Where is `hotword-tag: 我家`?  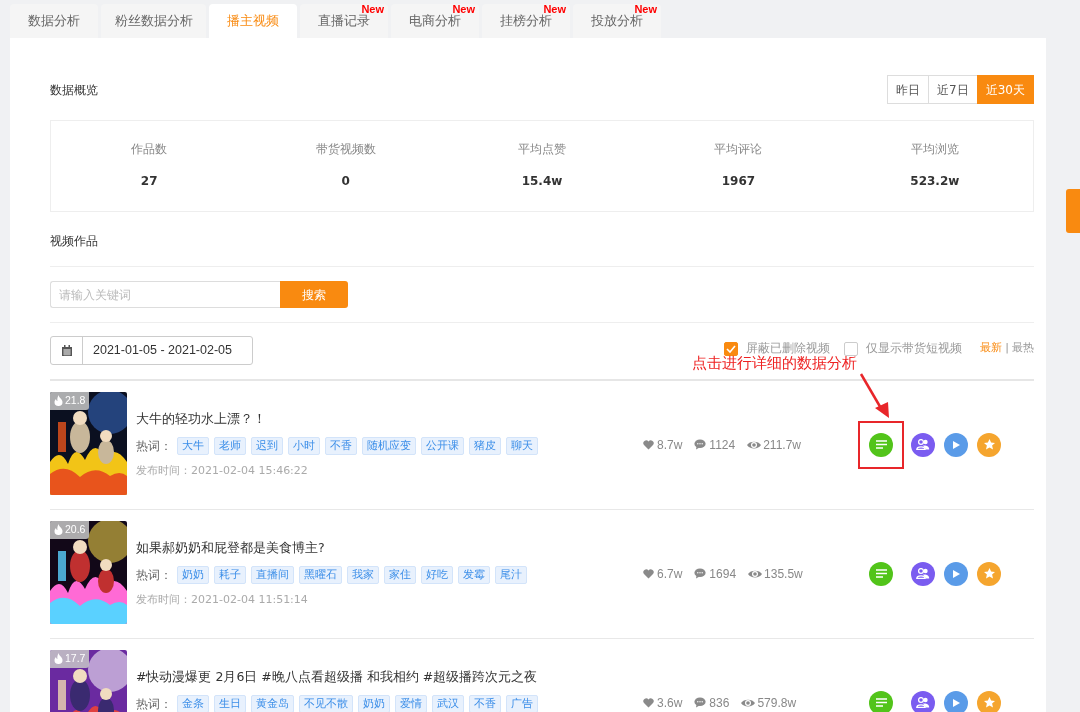
hotword-tag: 我家 is located at coordinates (363, 574).